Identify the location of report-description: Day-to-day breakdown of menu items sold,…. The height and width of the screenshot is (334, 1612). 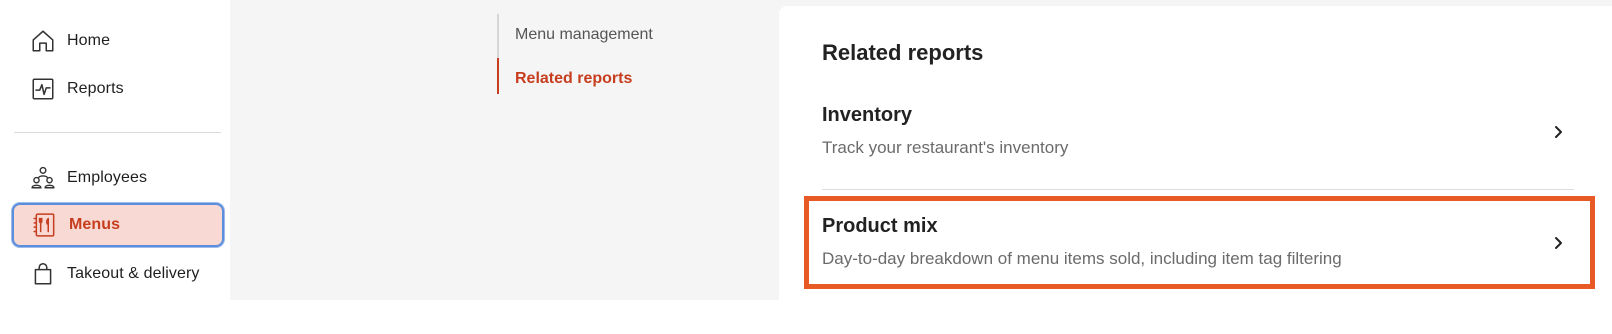
(1082, 258).